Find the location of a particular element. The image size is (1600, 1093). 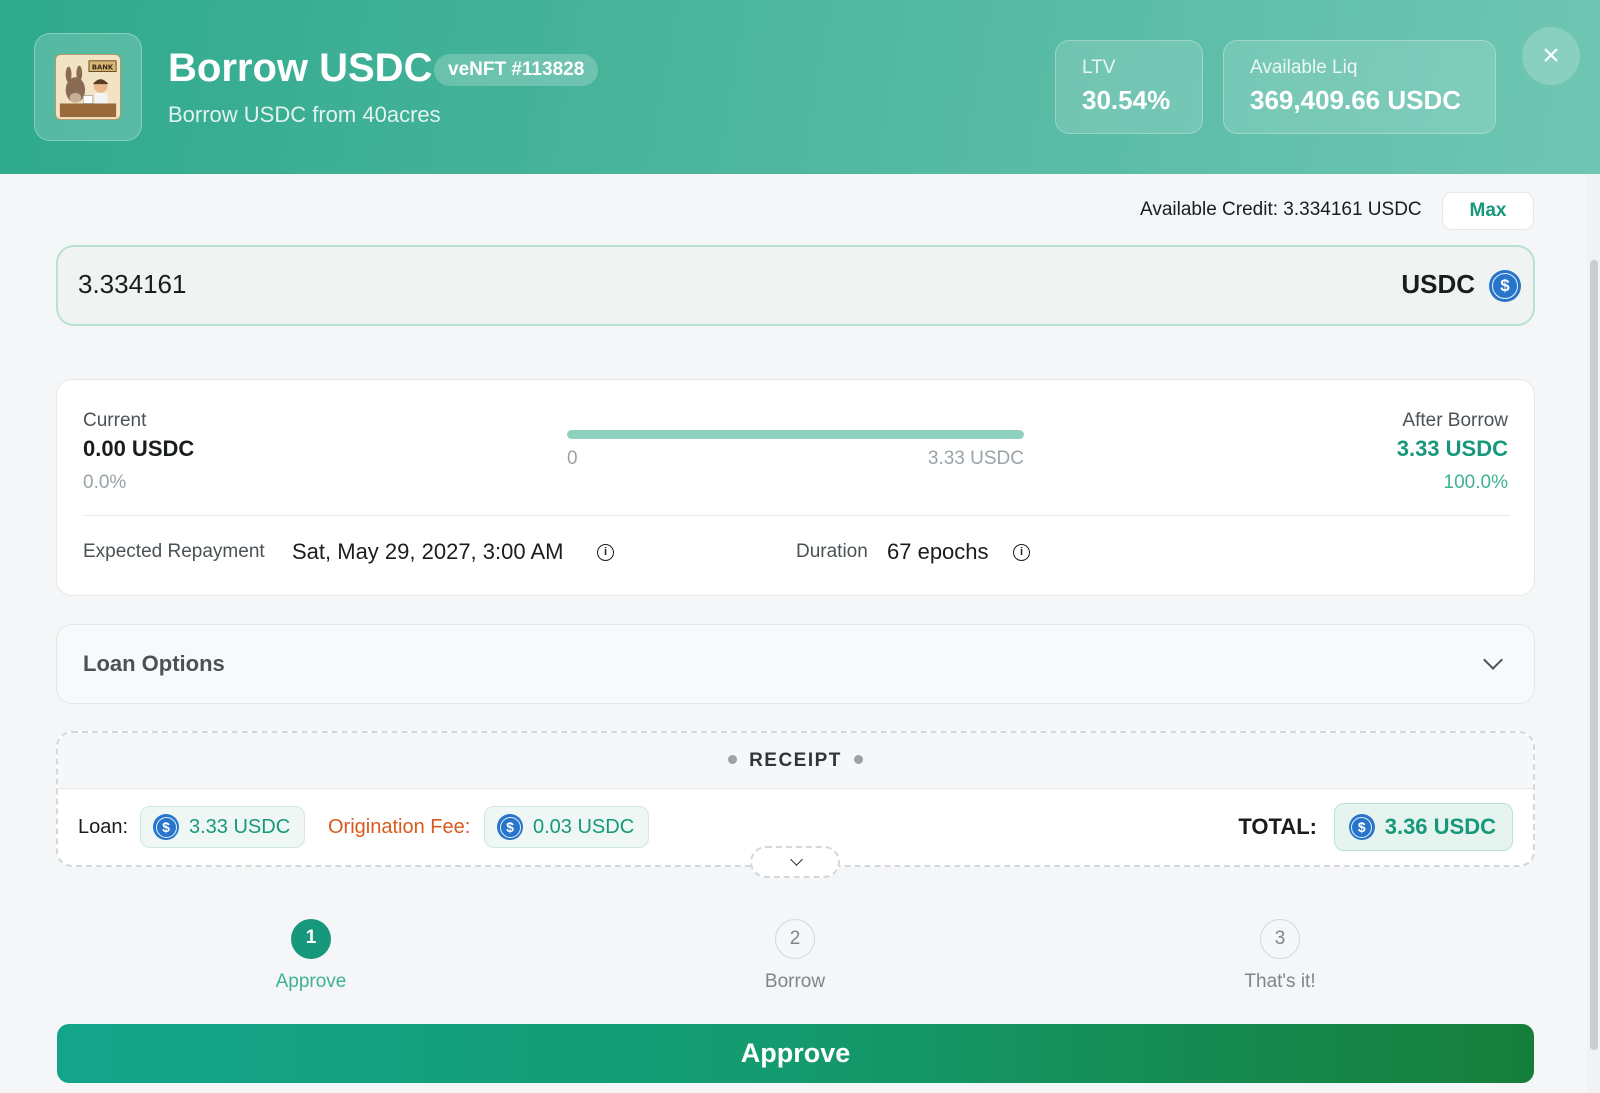

step-done: 3 That's it! is located at coordinates (1280, 956).